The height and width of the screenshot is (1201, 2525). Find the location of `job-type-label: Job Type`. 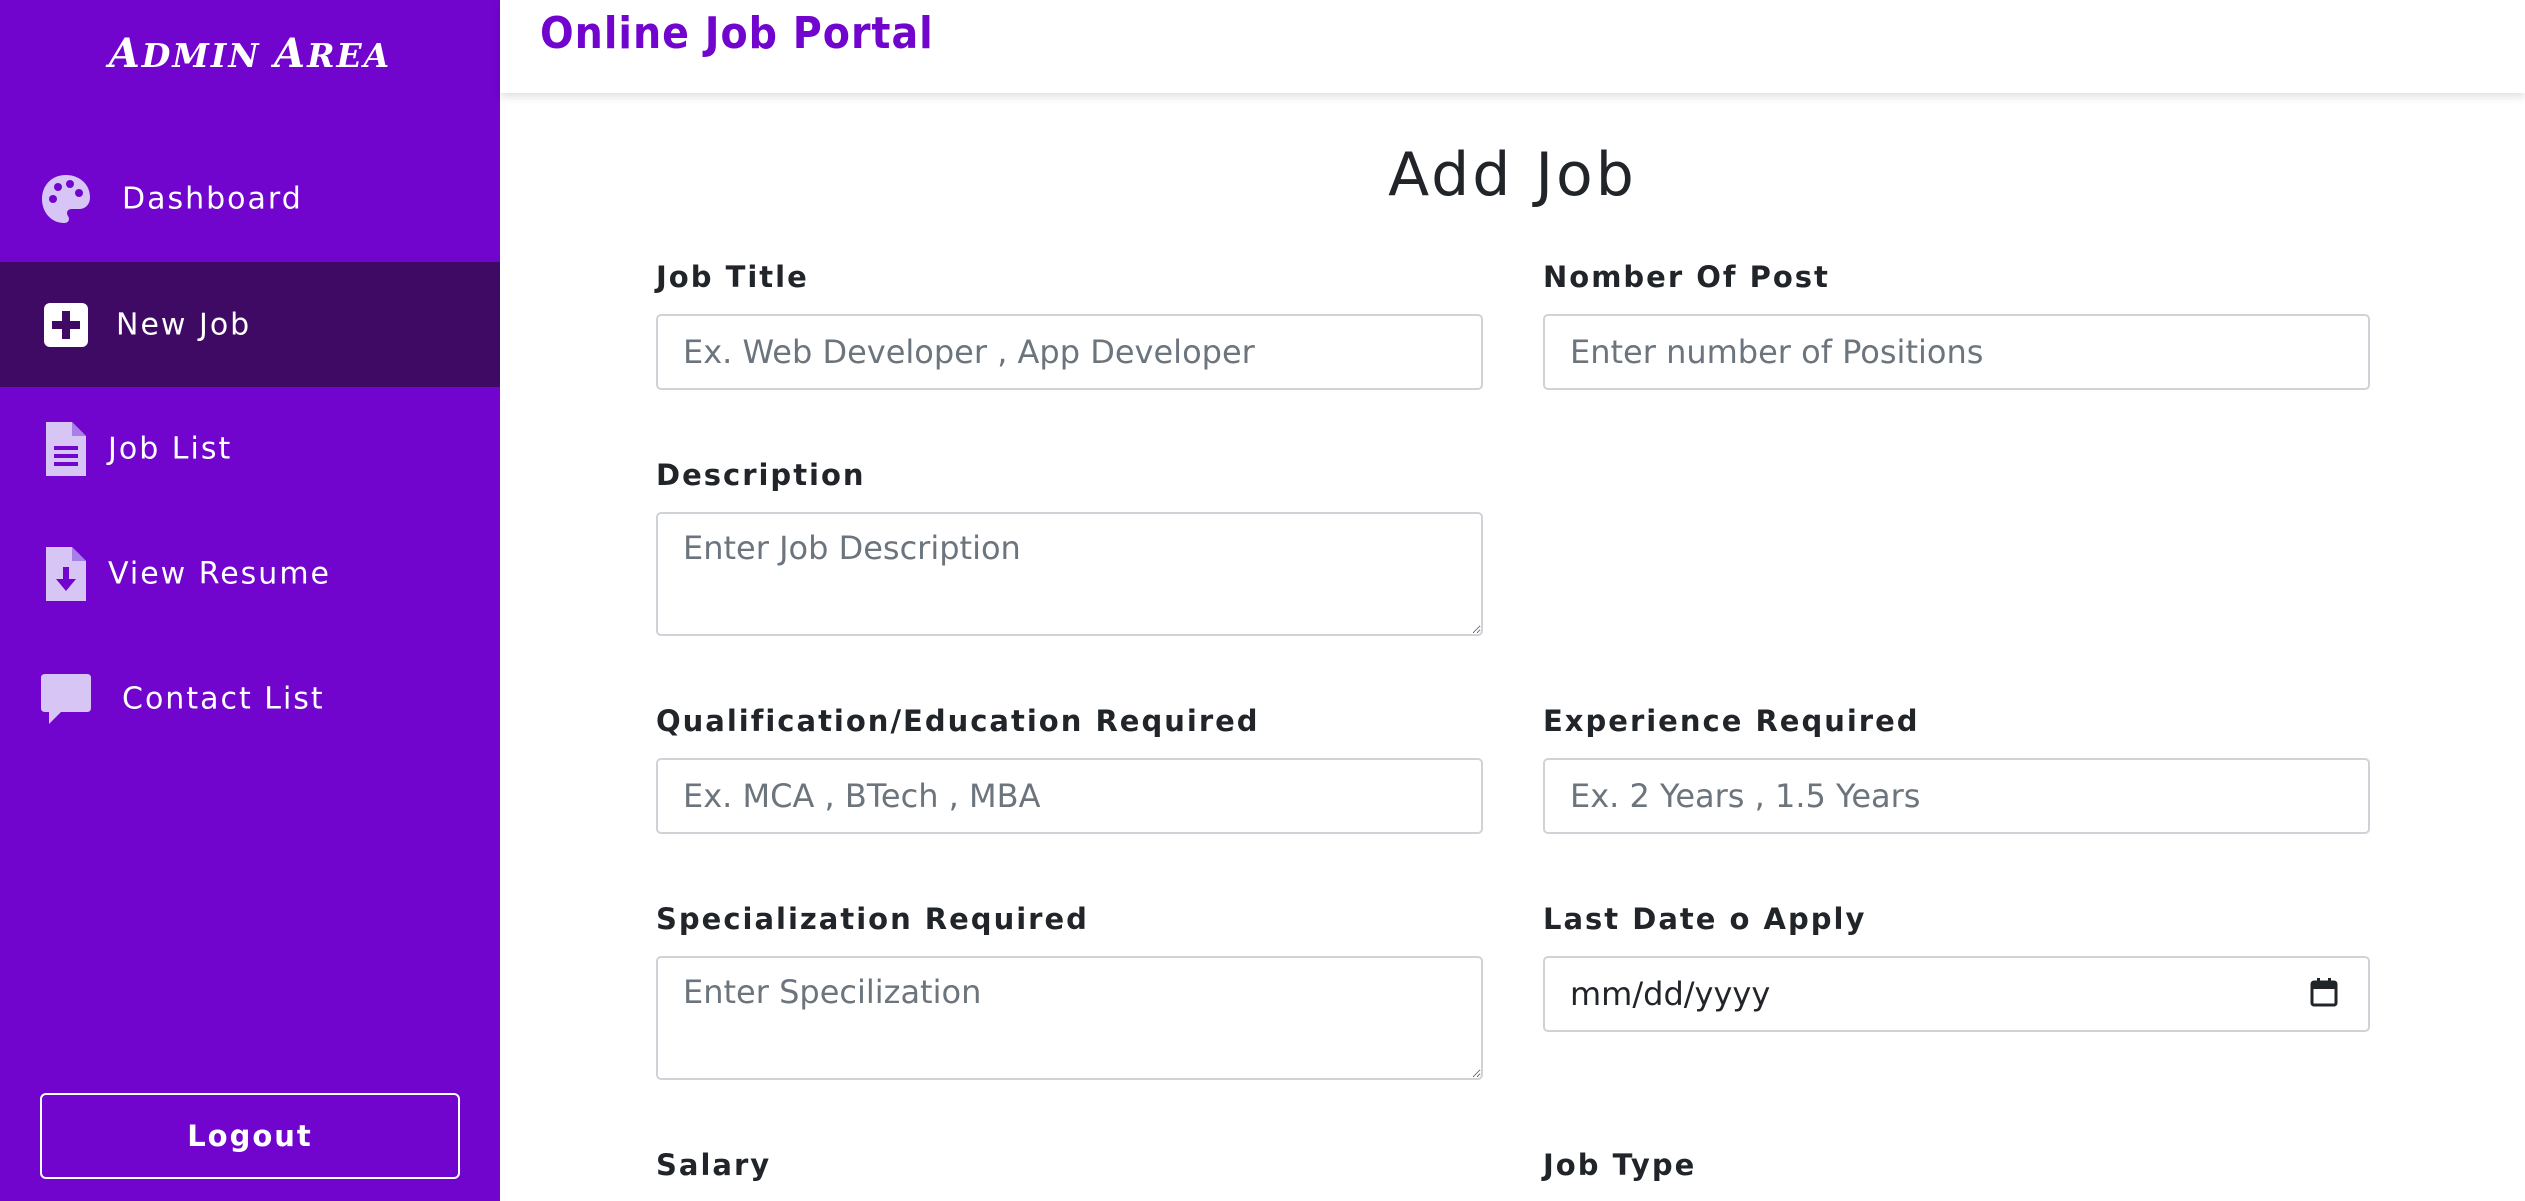

job-type-label: Job Type is located at coordinates (1620, 1165).